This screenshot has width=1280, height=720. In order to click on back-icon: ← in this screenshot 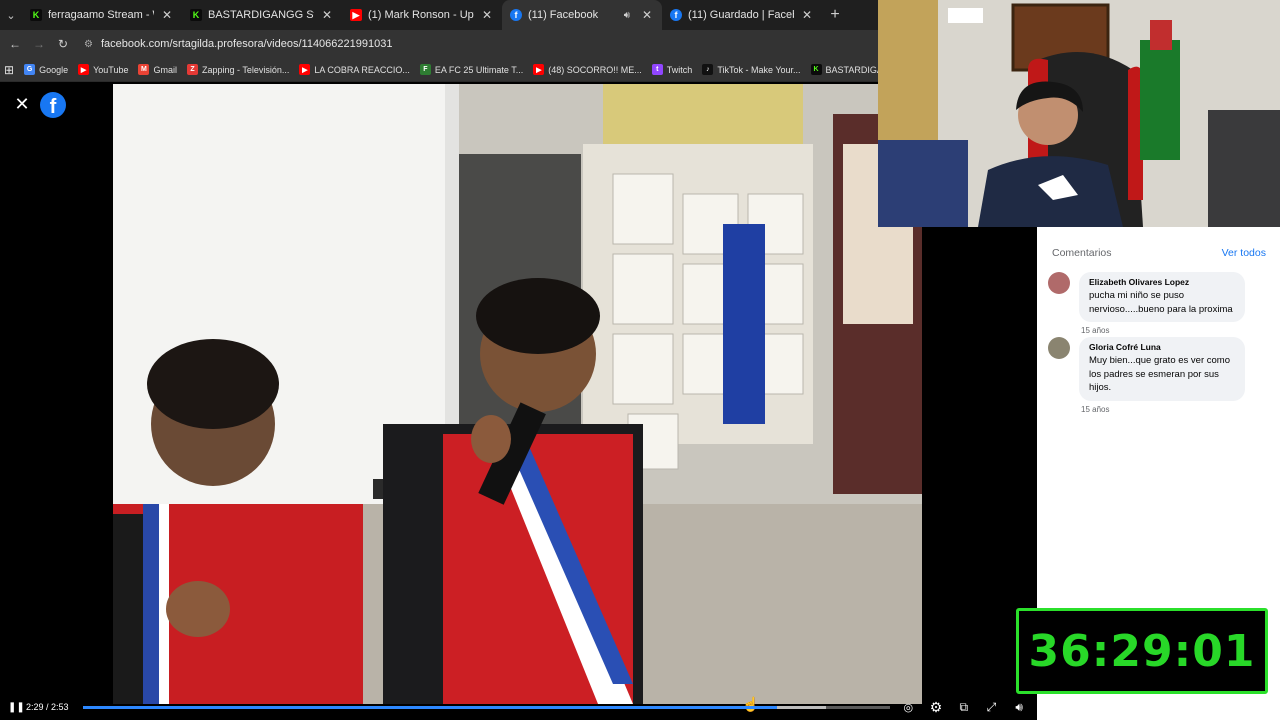, I will do `click(15, 44)`.